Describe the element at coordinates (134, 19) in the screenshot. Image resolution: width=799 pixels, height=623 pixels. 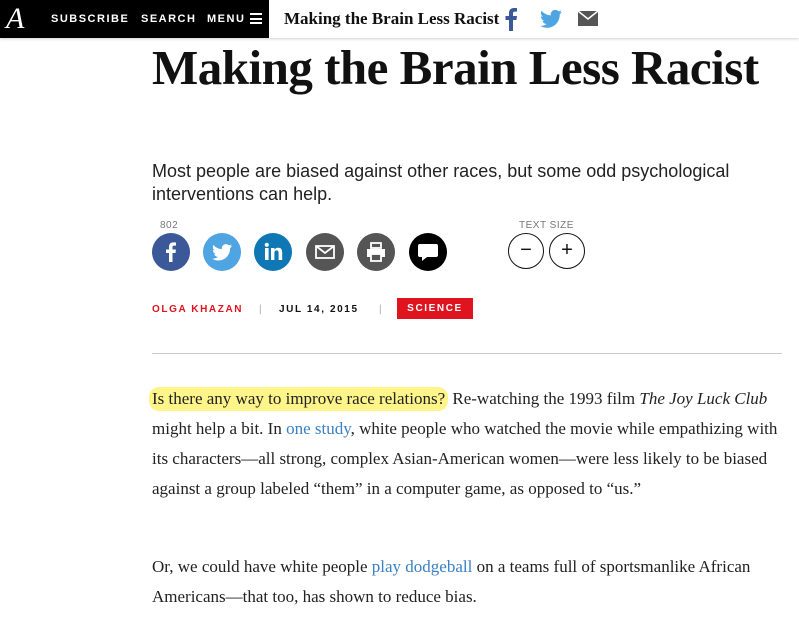
I see `nav-black-block: A SUBSCRIBE SEARCH MENU` at that location.